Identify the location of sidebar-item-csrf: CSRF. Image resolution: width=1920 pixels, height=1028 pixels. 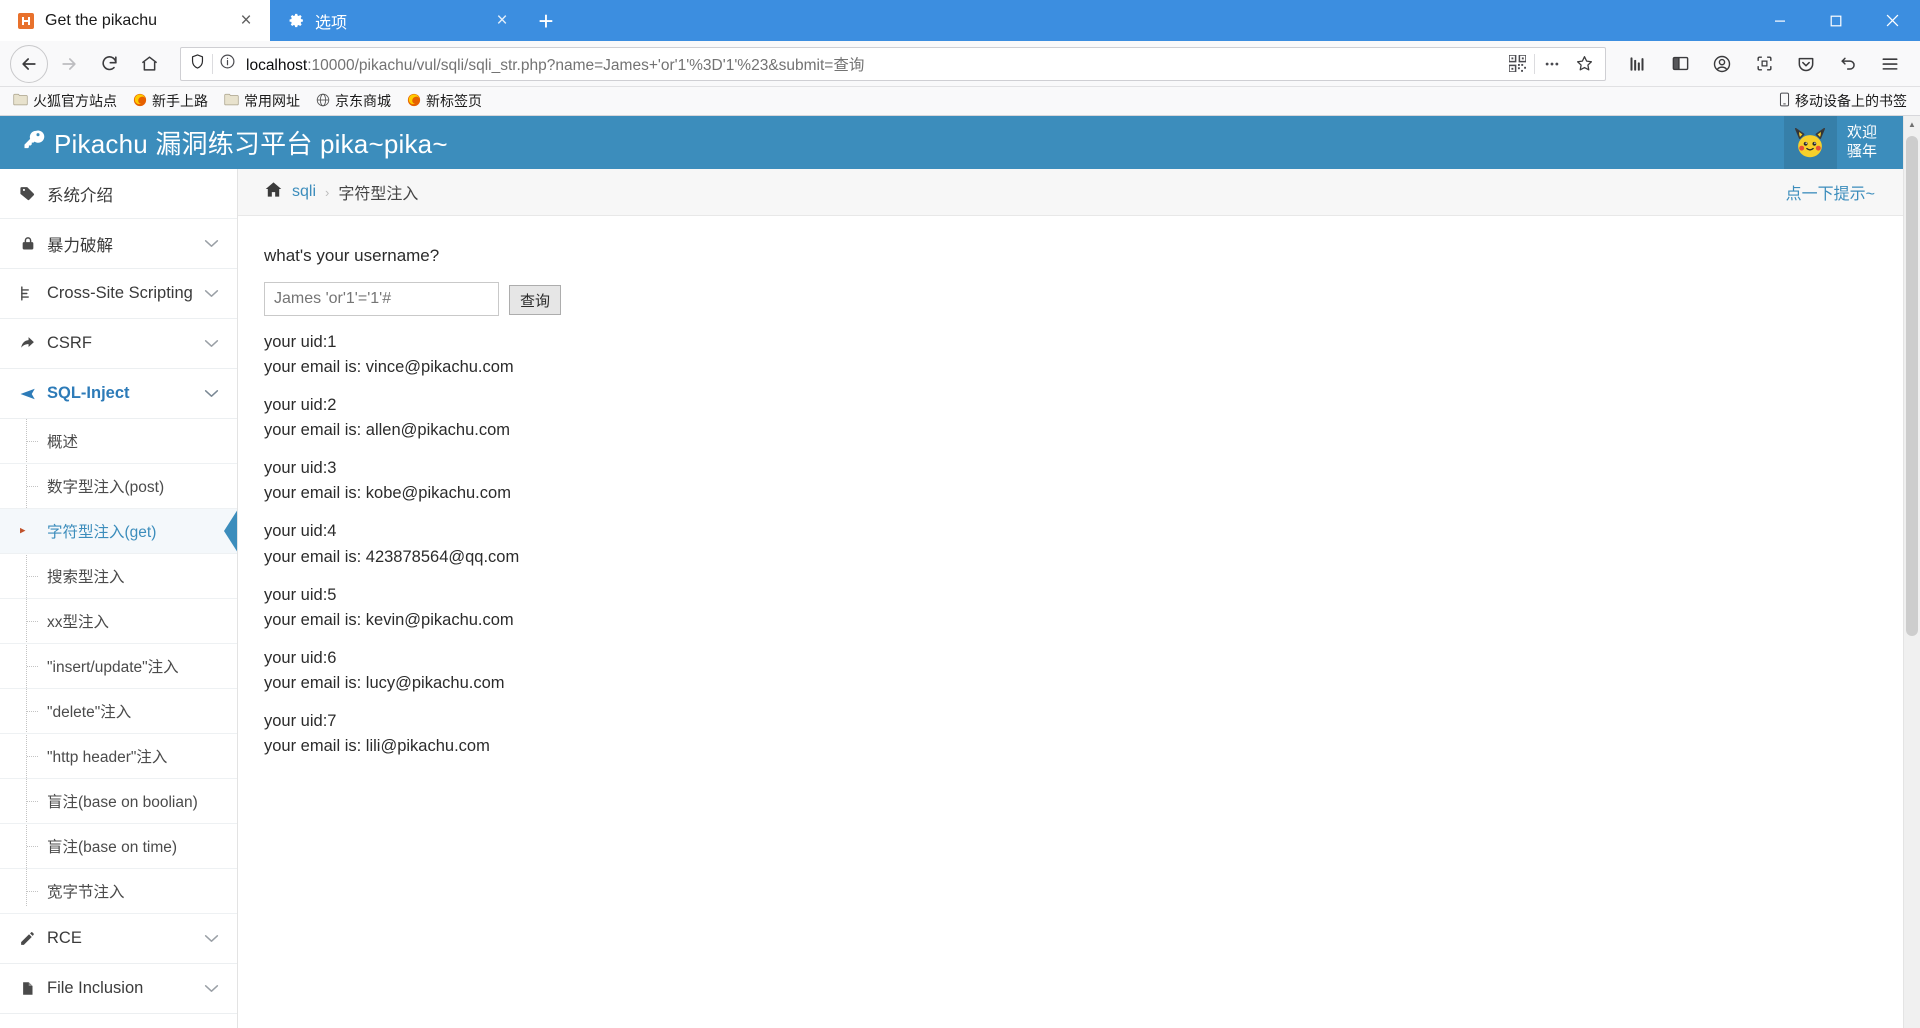
(118, 344).